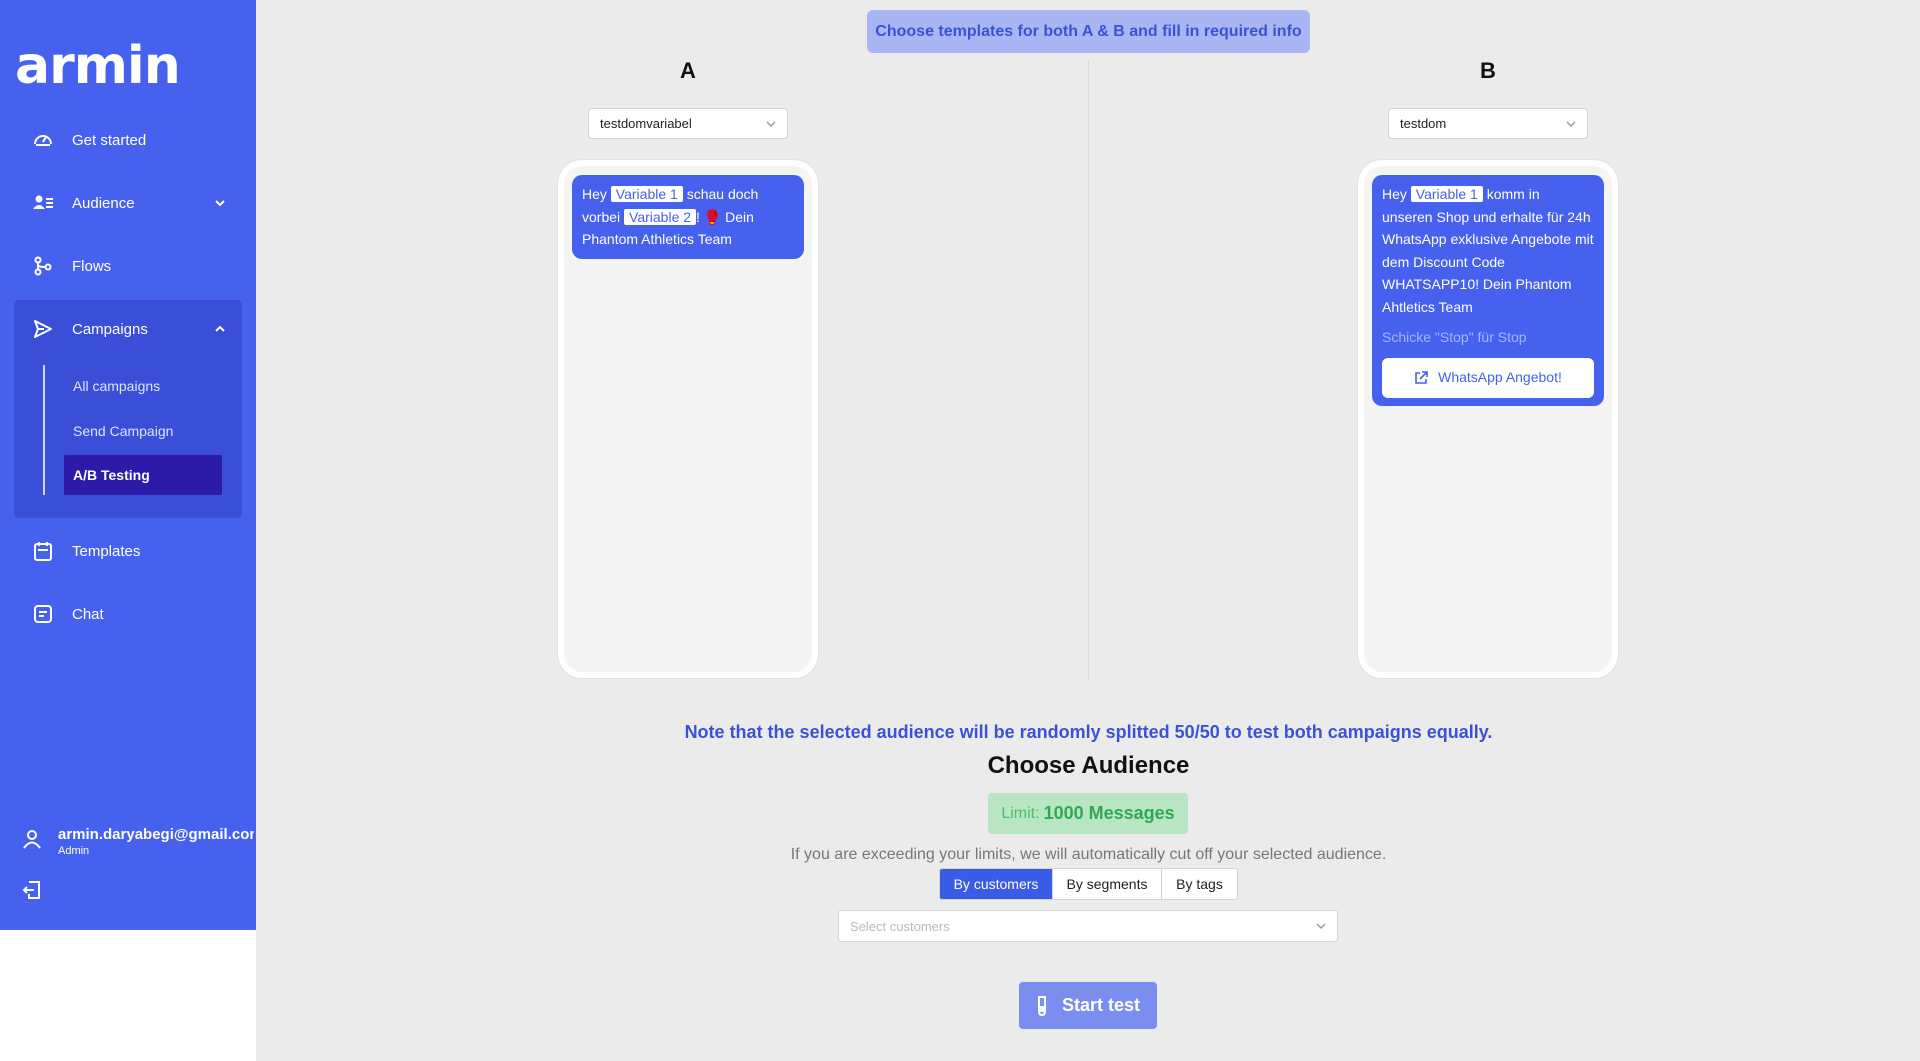 The width and height of the screenshot is (1920, 1061). What do you see at coordinates (44, 430) in the screenshot?
I see `submenu-line` at bounding box center [44, 430].